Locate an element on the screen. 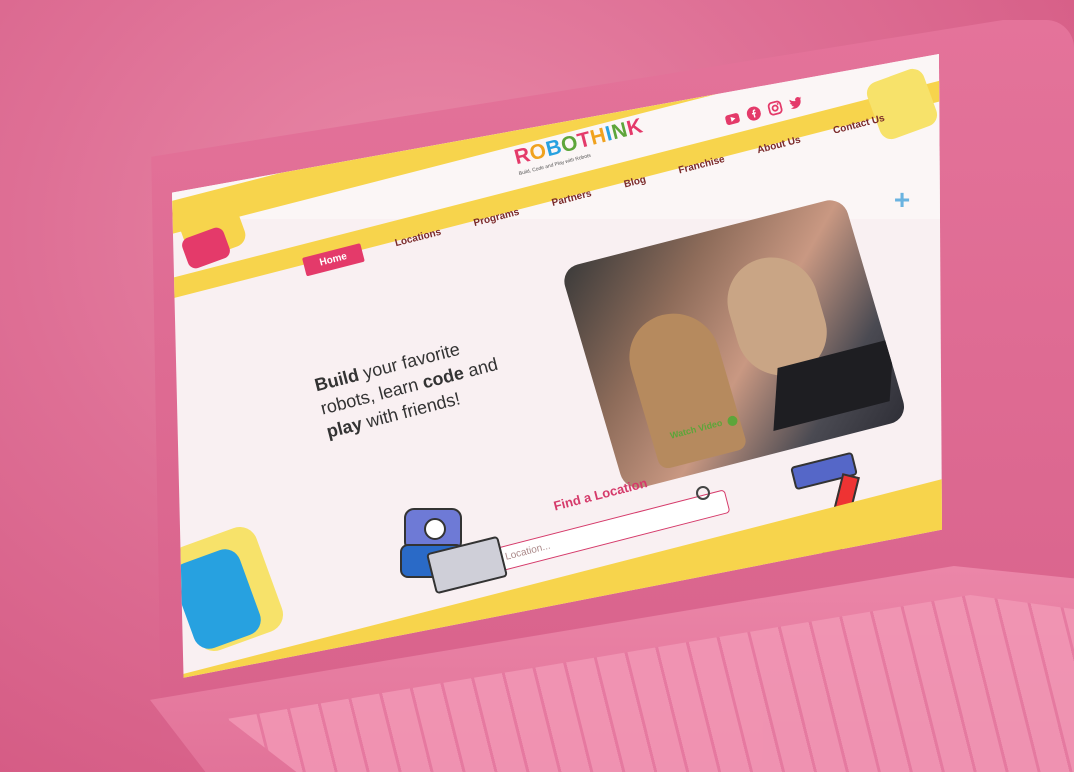 The height and width of the screenshot is (772, 1074). nav-blog: Blog is located at coordinates (635, 182).